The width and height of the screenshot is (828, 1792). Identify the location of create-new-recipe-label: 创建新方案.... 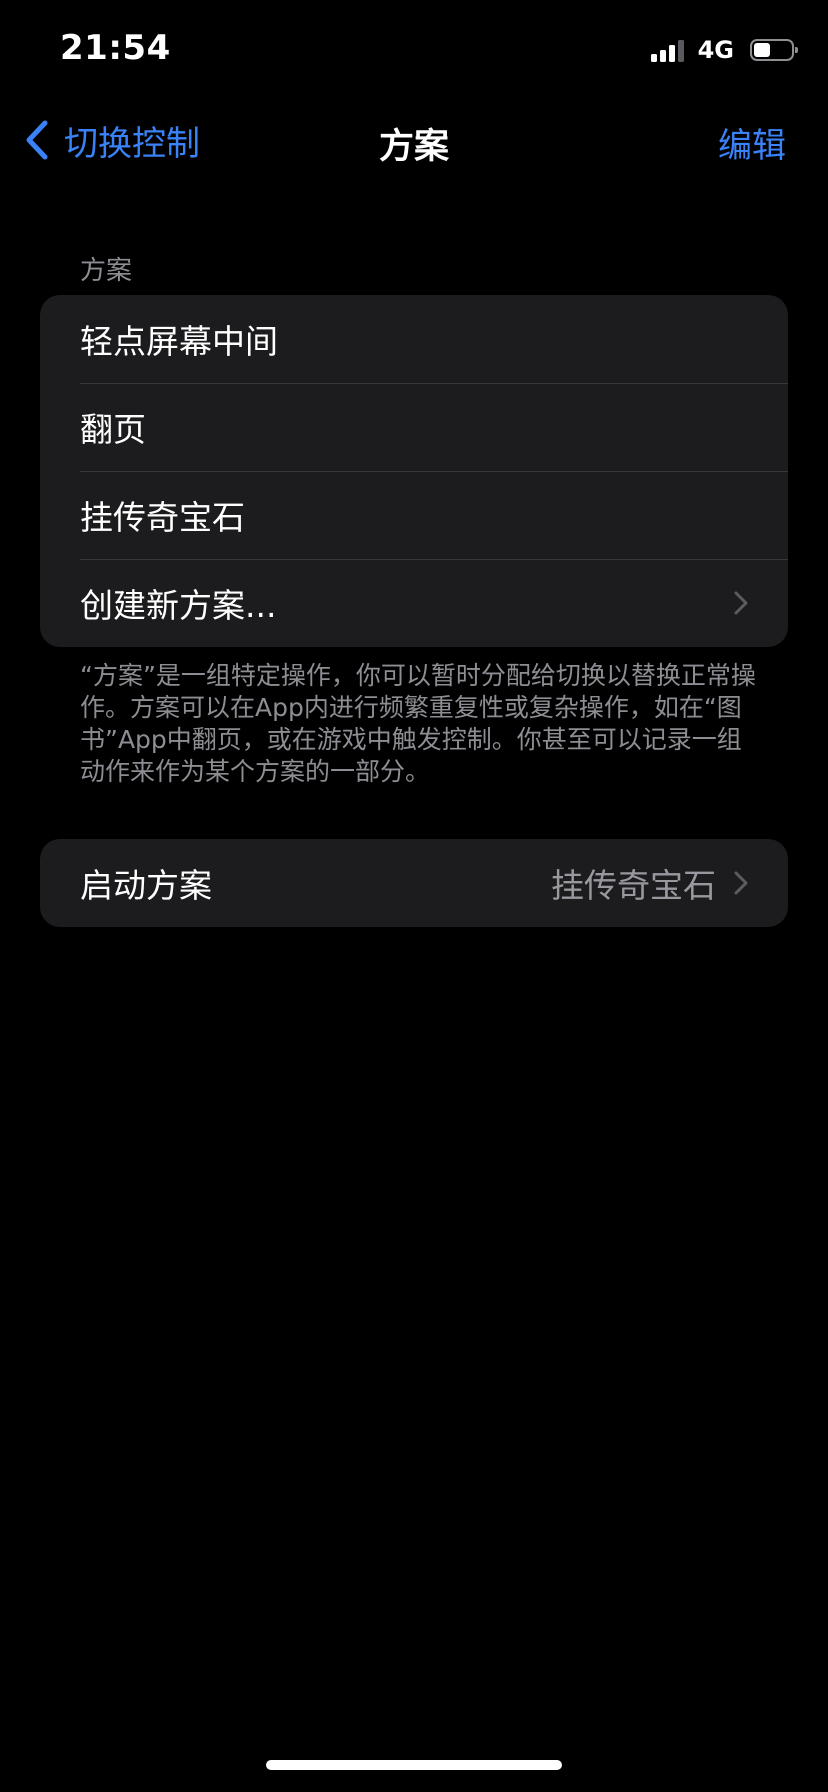
(178, 605).